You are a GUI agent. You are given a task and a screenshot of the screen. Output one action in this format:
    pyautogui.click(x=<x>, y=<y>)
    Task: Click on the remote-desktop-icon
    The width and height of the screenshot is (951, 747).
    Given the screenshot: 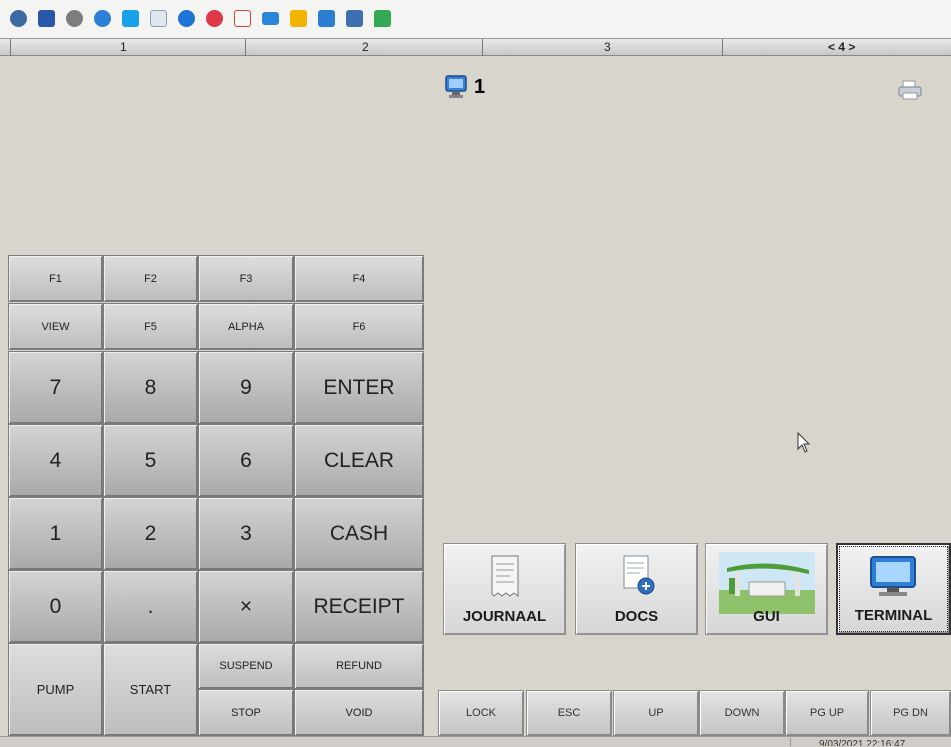 What is the action you would take?
    pyautogui.click(x=354, y=18)
    